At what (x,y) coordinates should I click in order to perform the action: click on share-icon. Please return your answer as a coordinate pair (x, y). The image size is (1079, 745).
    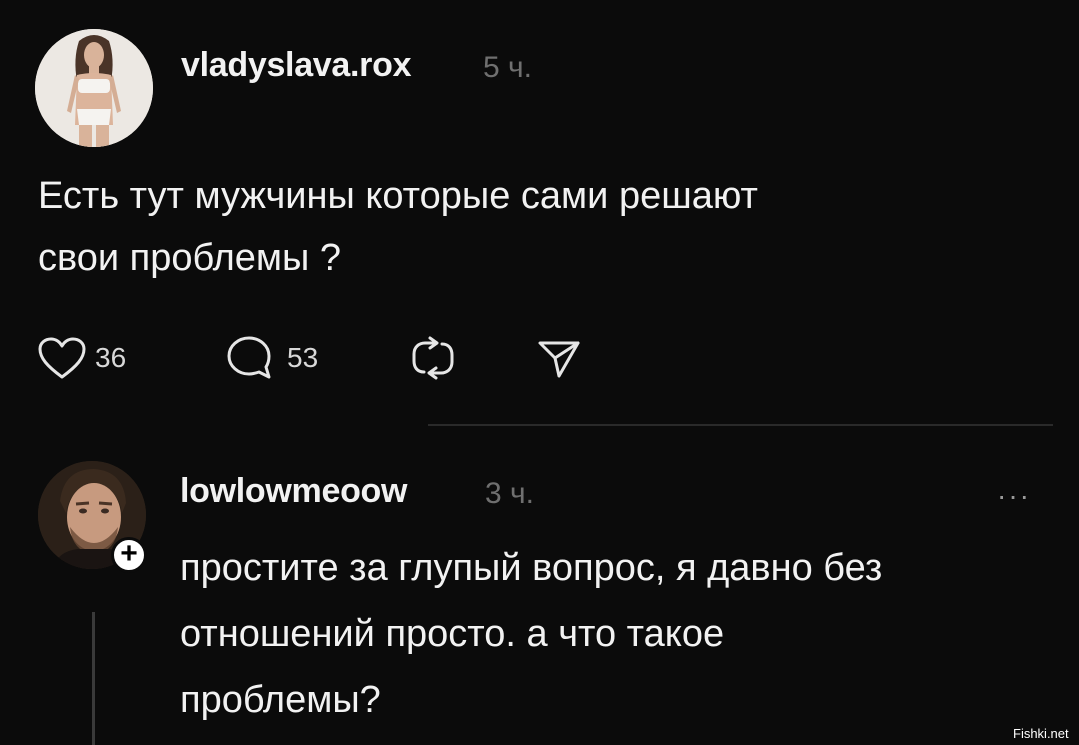
    Looking at the image, I should click on (559, 359).